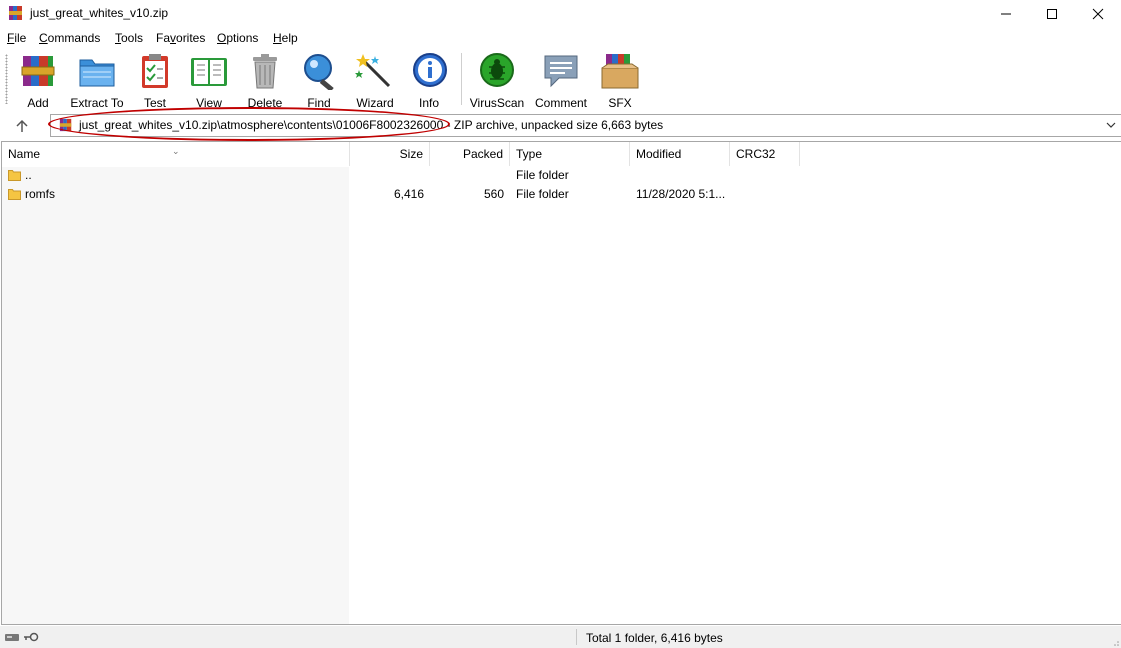 The height and width of the screenshot is (648, 1121). I want to click on menu-help: Help, so click(285, 38).